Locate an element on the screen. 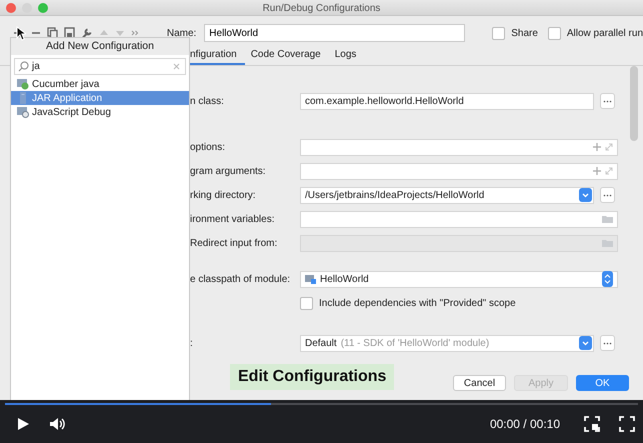 Image resolution: width=643 pixels, height=443 pixels. volume-icon is located at coordinates (58, 424).